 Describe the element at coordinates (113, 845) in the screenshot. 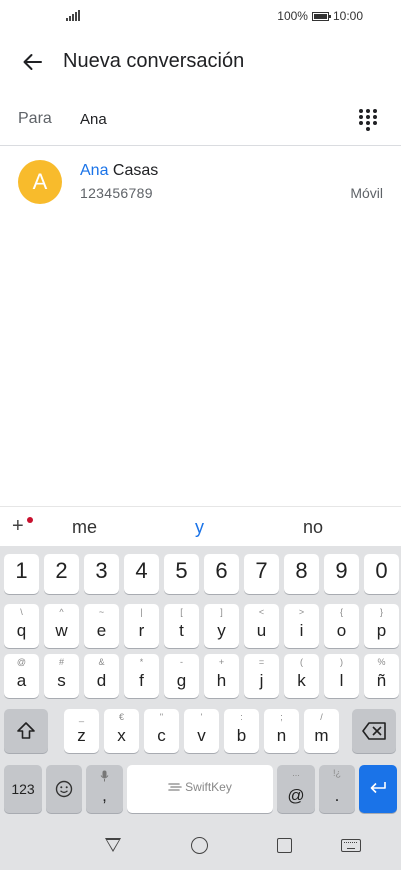

I see `back-triangle-icon` at that location.